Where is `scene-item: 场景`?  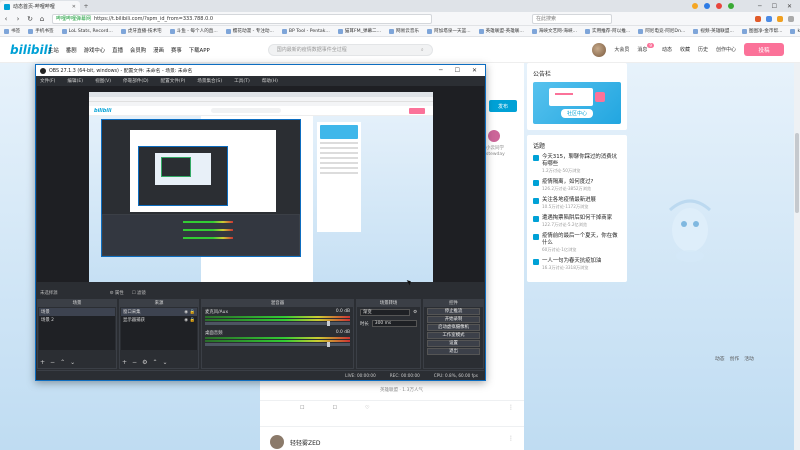 scene-item: 场景 is located at coordinates (77, 312).